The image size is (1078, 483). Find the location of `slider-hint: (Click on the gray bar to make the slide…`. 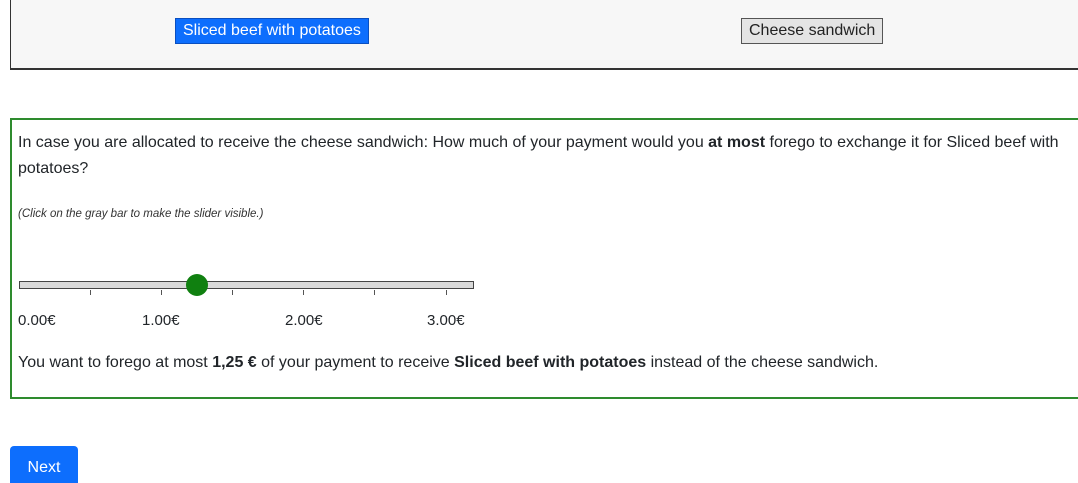

slider-hint: (Click on the gray bar to make the slide… is located at coordinates (141, 214).